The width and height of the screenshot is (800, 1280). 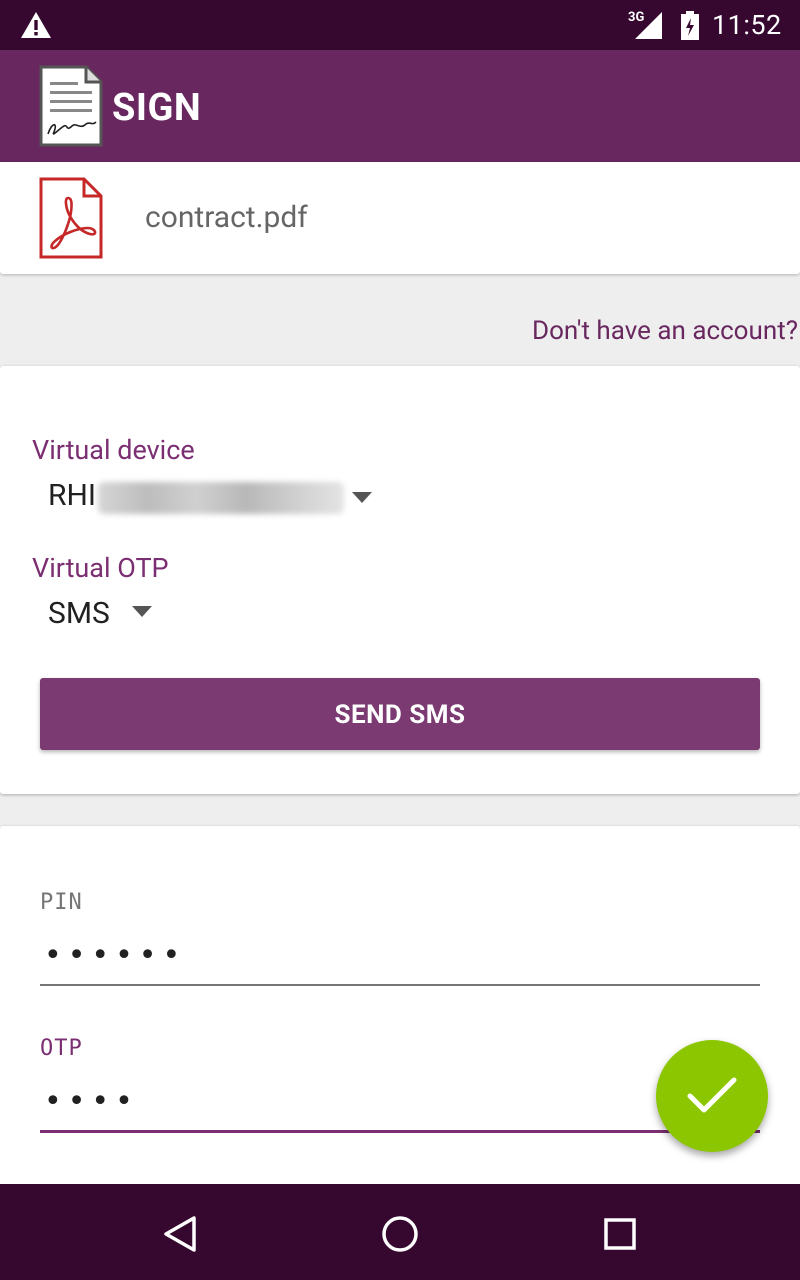 I want to click on status-bar: 3G 11:52, so click(x=400, y=25).